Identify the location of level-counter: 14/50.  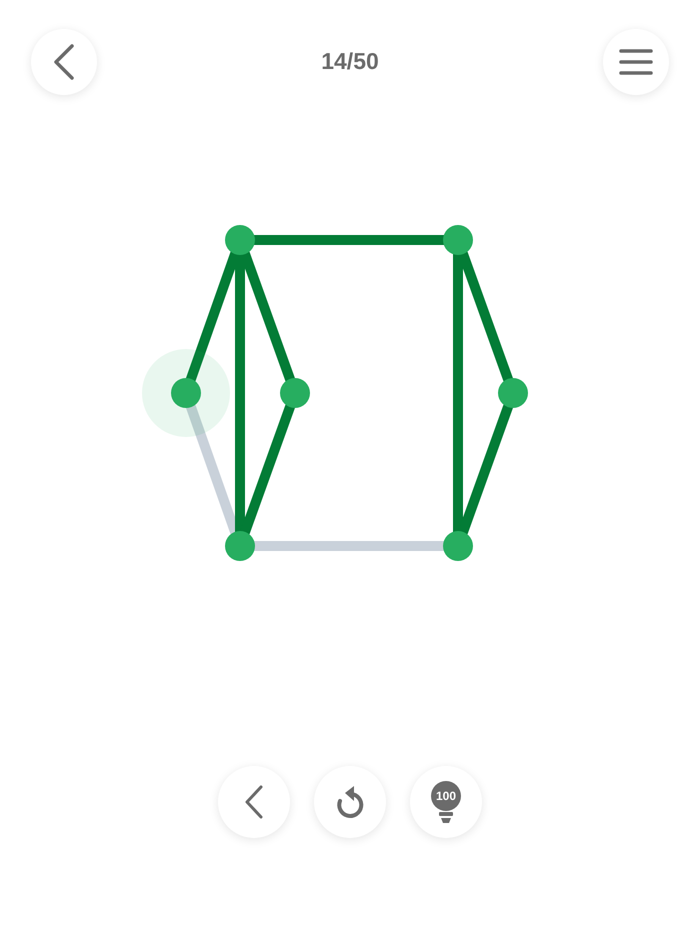
(350, 61).